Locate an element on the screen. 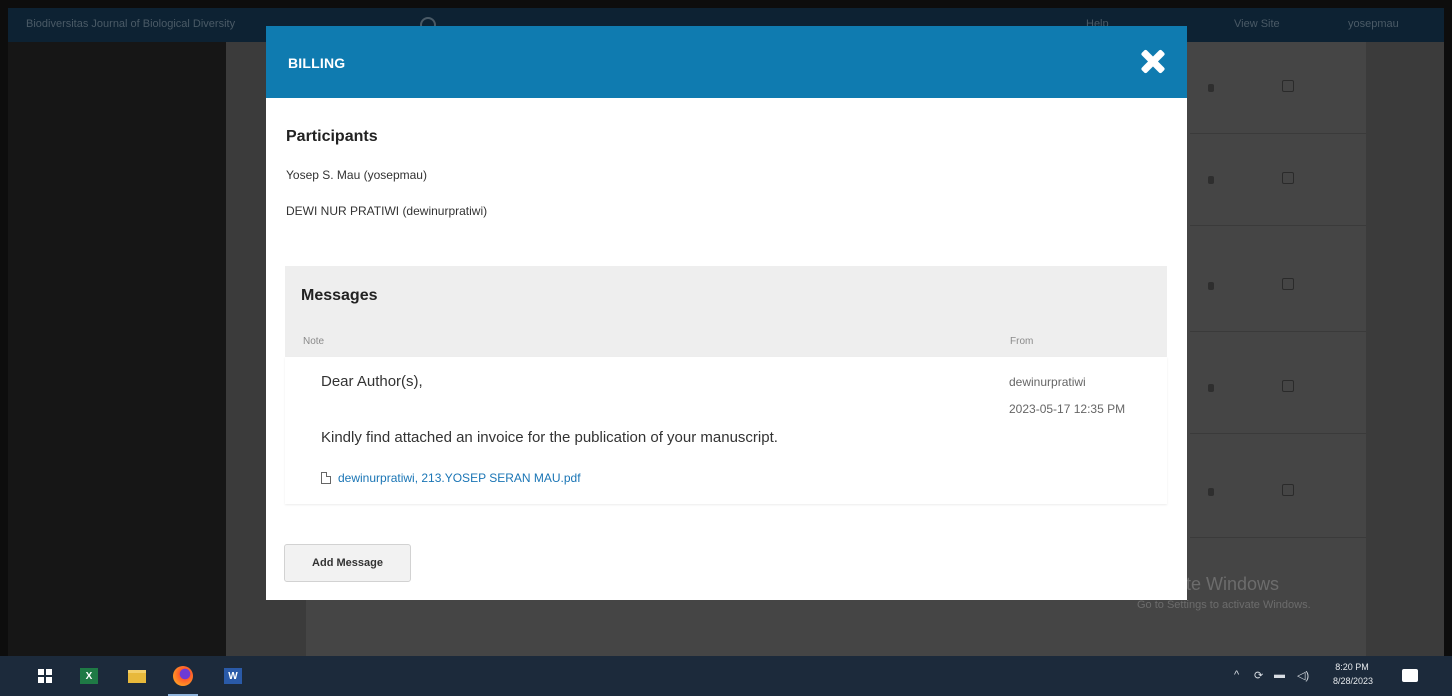  word-taskbar-button: W is located at coordinates (233, 676).